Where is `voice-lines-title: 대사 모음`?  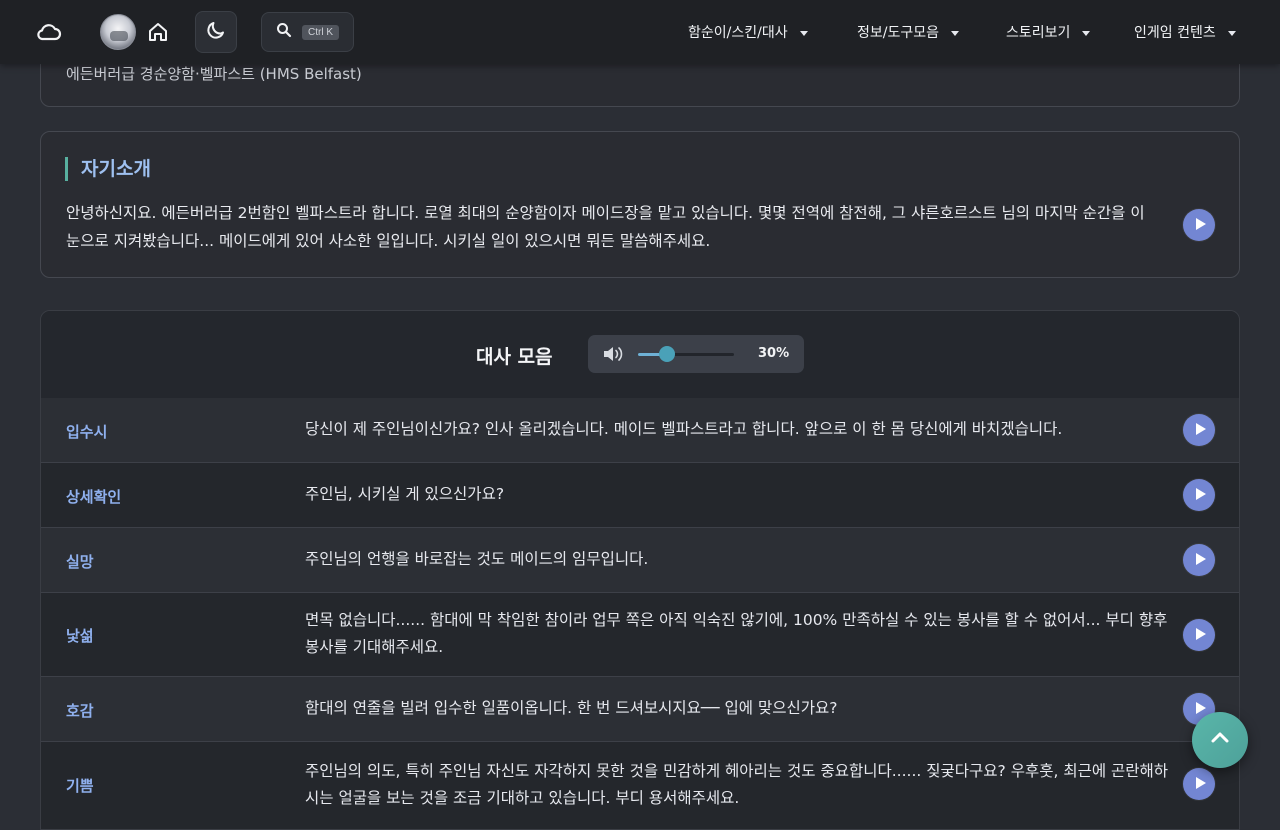
voice-lines-title: 대사 모음 is located at coordinates (514, 357).